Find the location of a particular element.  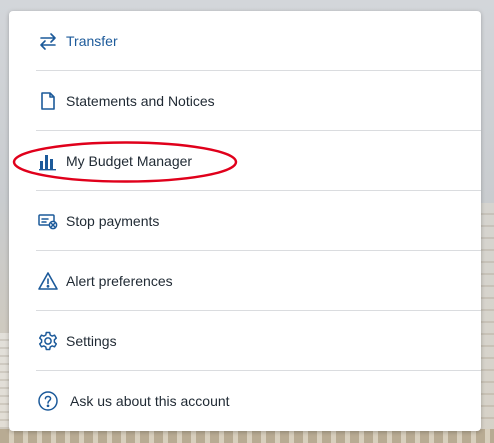

document-icon is located at coordinates (48, 101).